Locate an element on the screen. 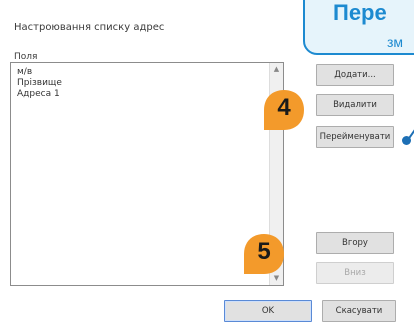 The image size is (414, 327). step-4-marker: 4 is located at coordinates (284, 110).